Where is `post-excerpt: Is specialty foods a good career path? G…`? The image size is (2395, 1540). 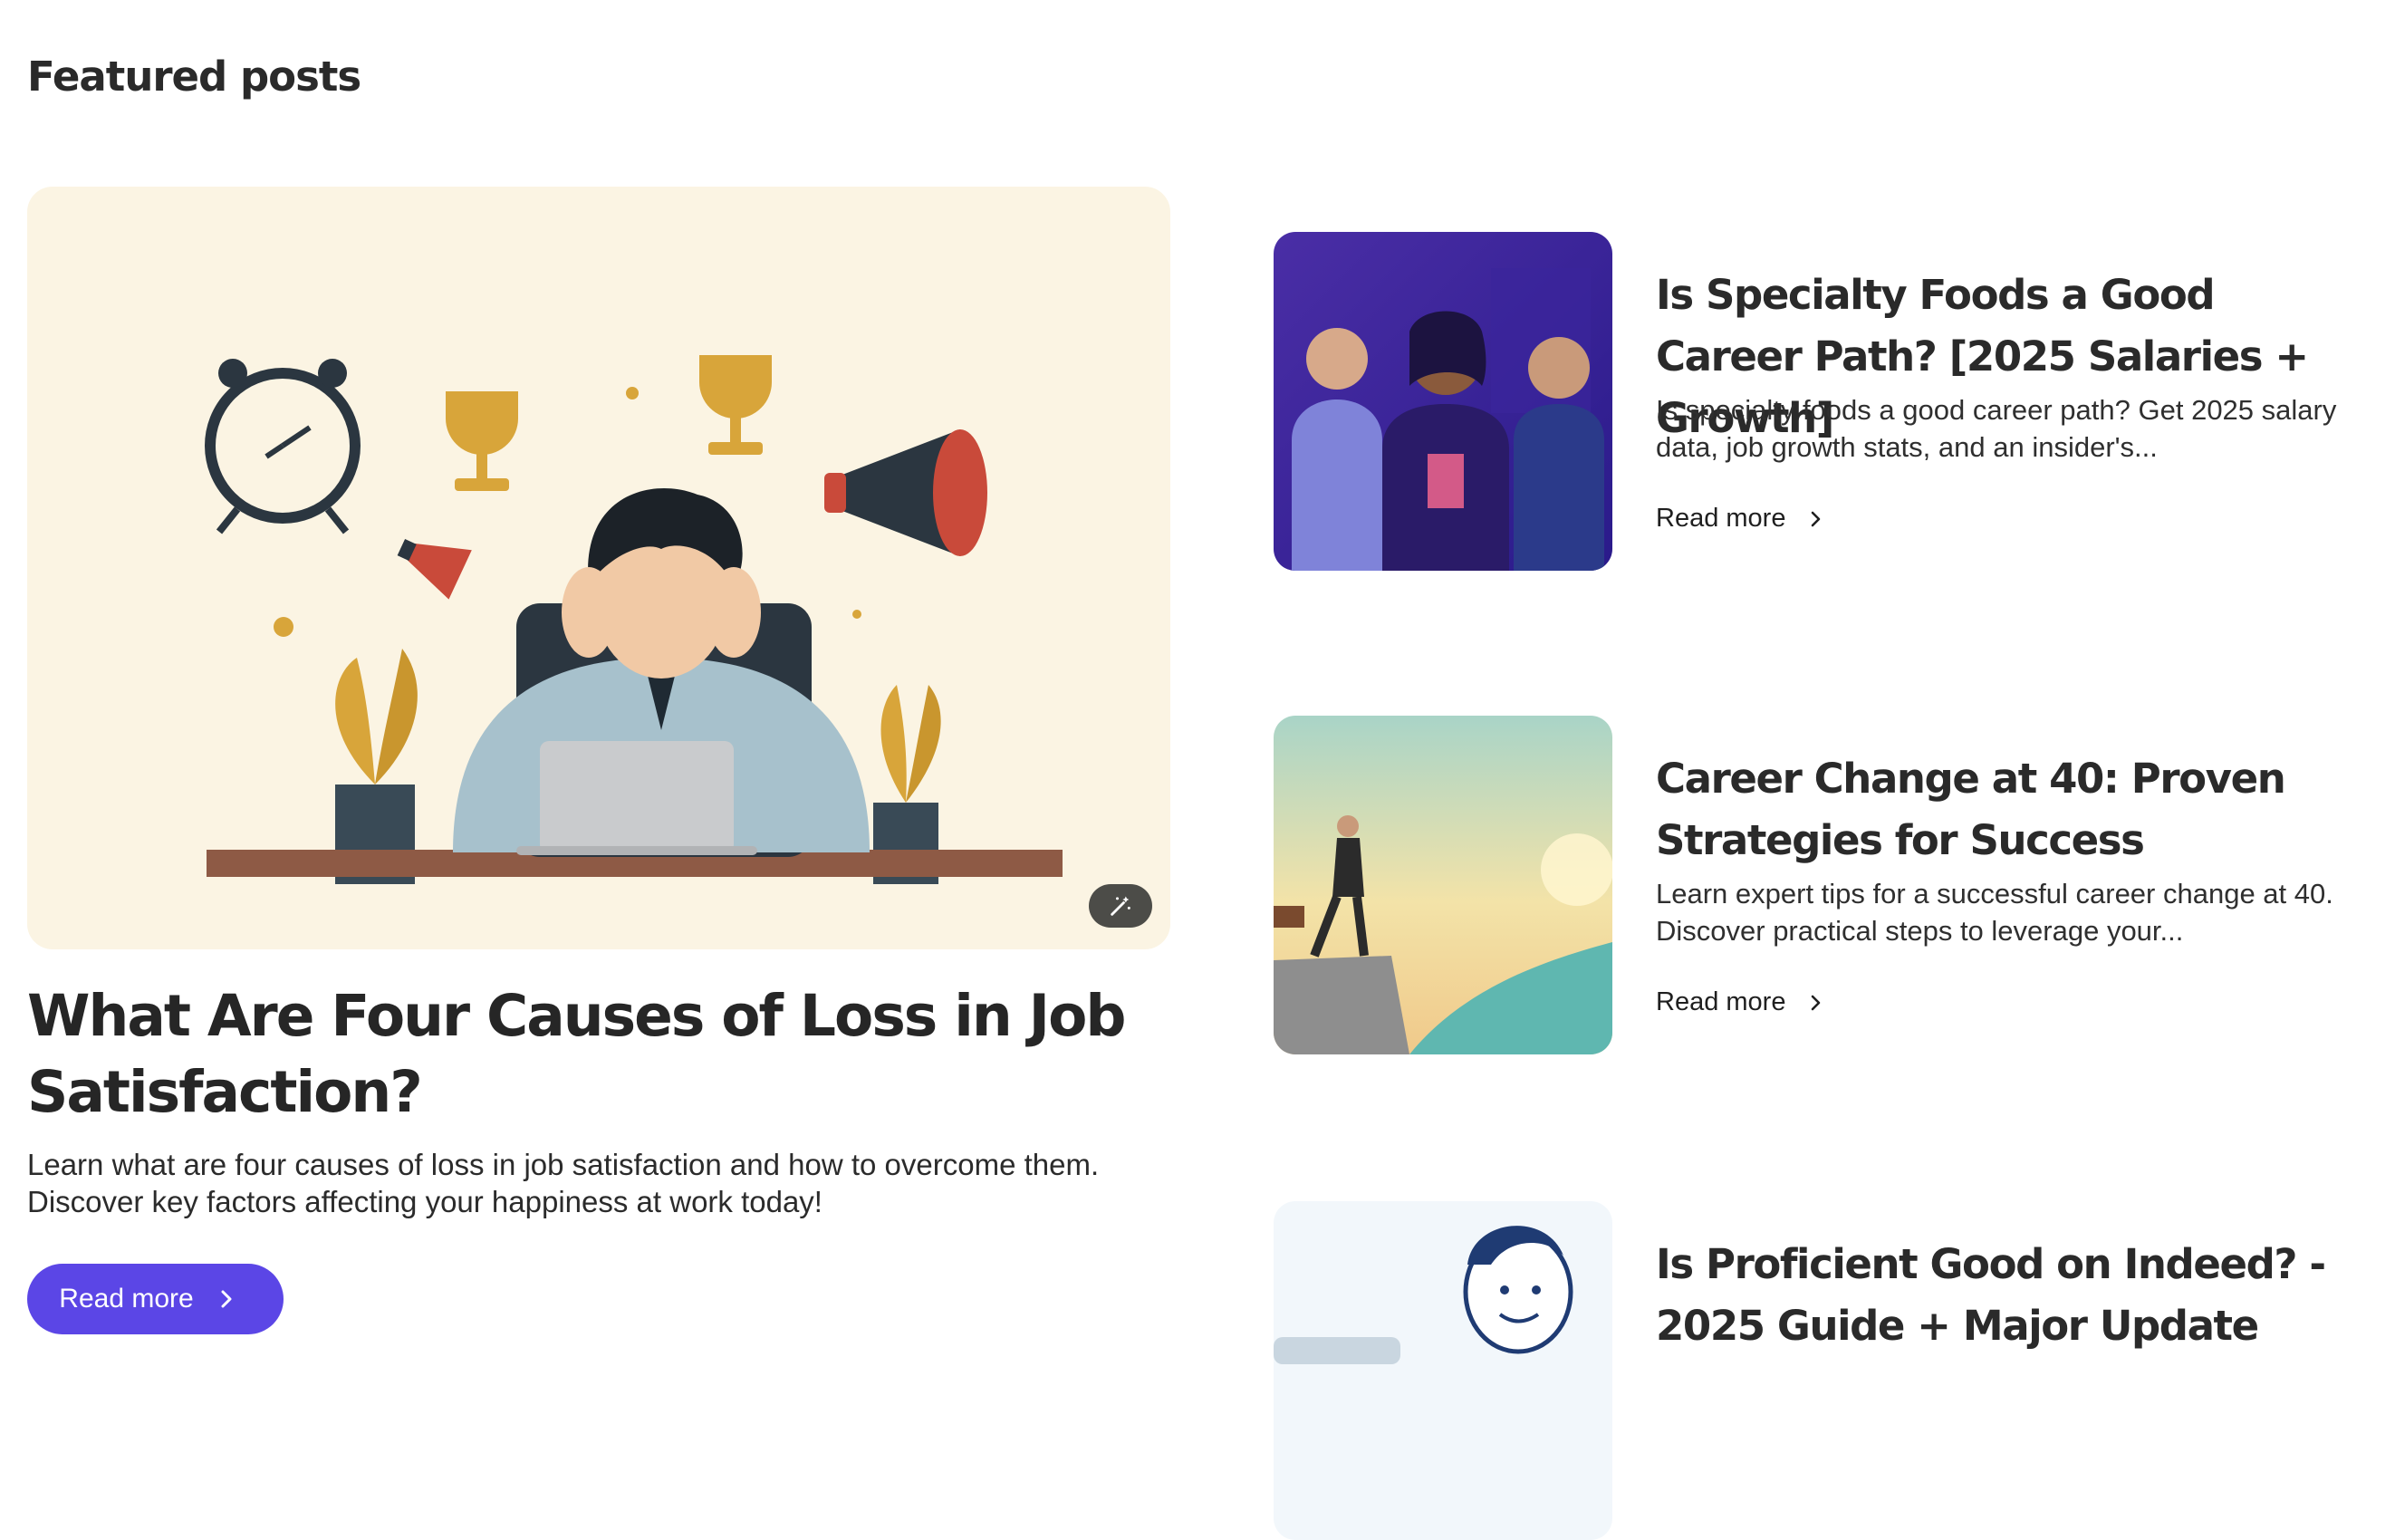 post-excerpt: Is specialty foods a good career path? G… is located at coordinates (1997, 428).